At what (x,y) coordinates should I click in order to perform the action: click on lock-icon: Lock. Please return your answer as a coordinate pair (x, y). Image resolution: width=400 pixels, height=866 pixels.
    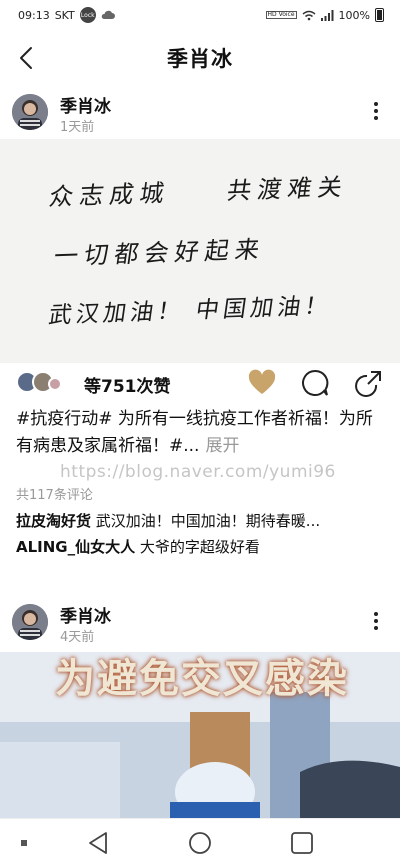
    Looking at the image, I should click on (87, 15).